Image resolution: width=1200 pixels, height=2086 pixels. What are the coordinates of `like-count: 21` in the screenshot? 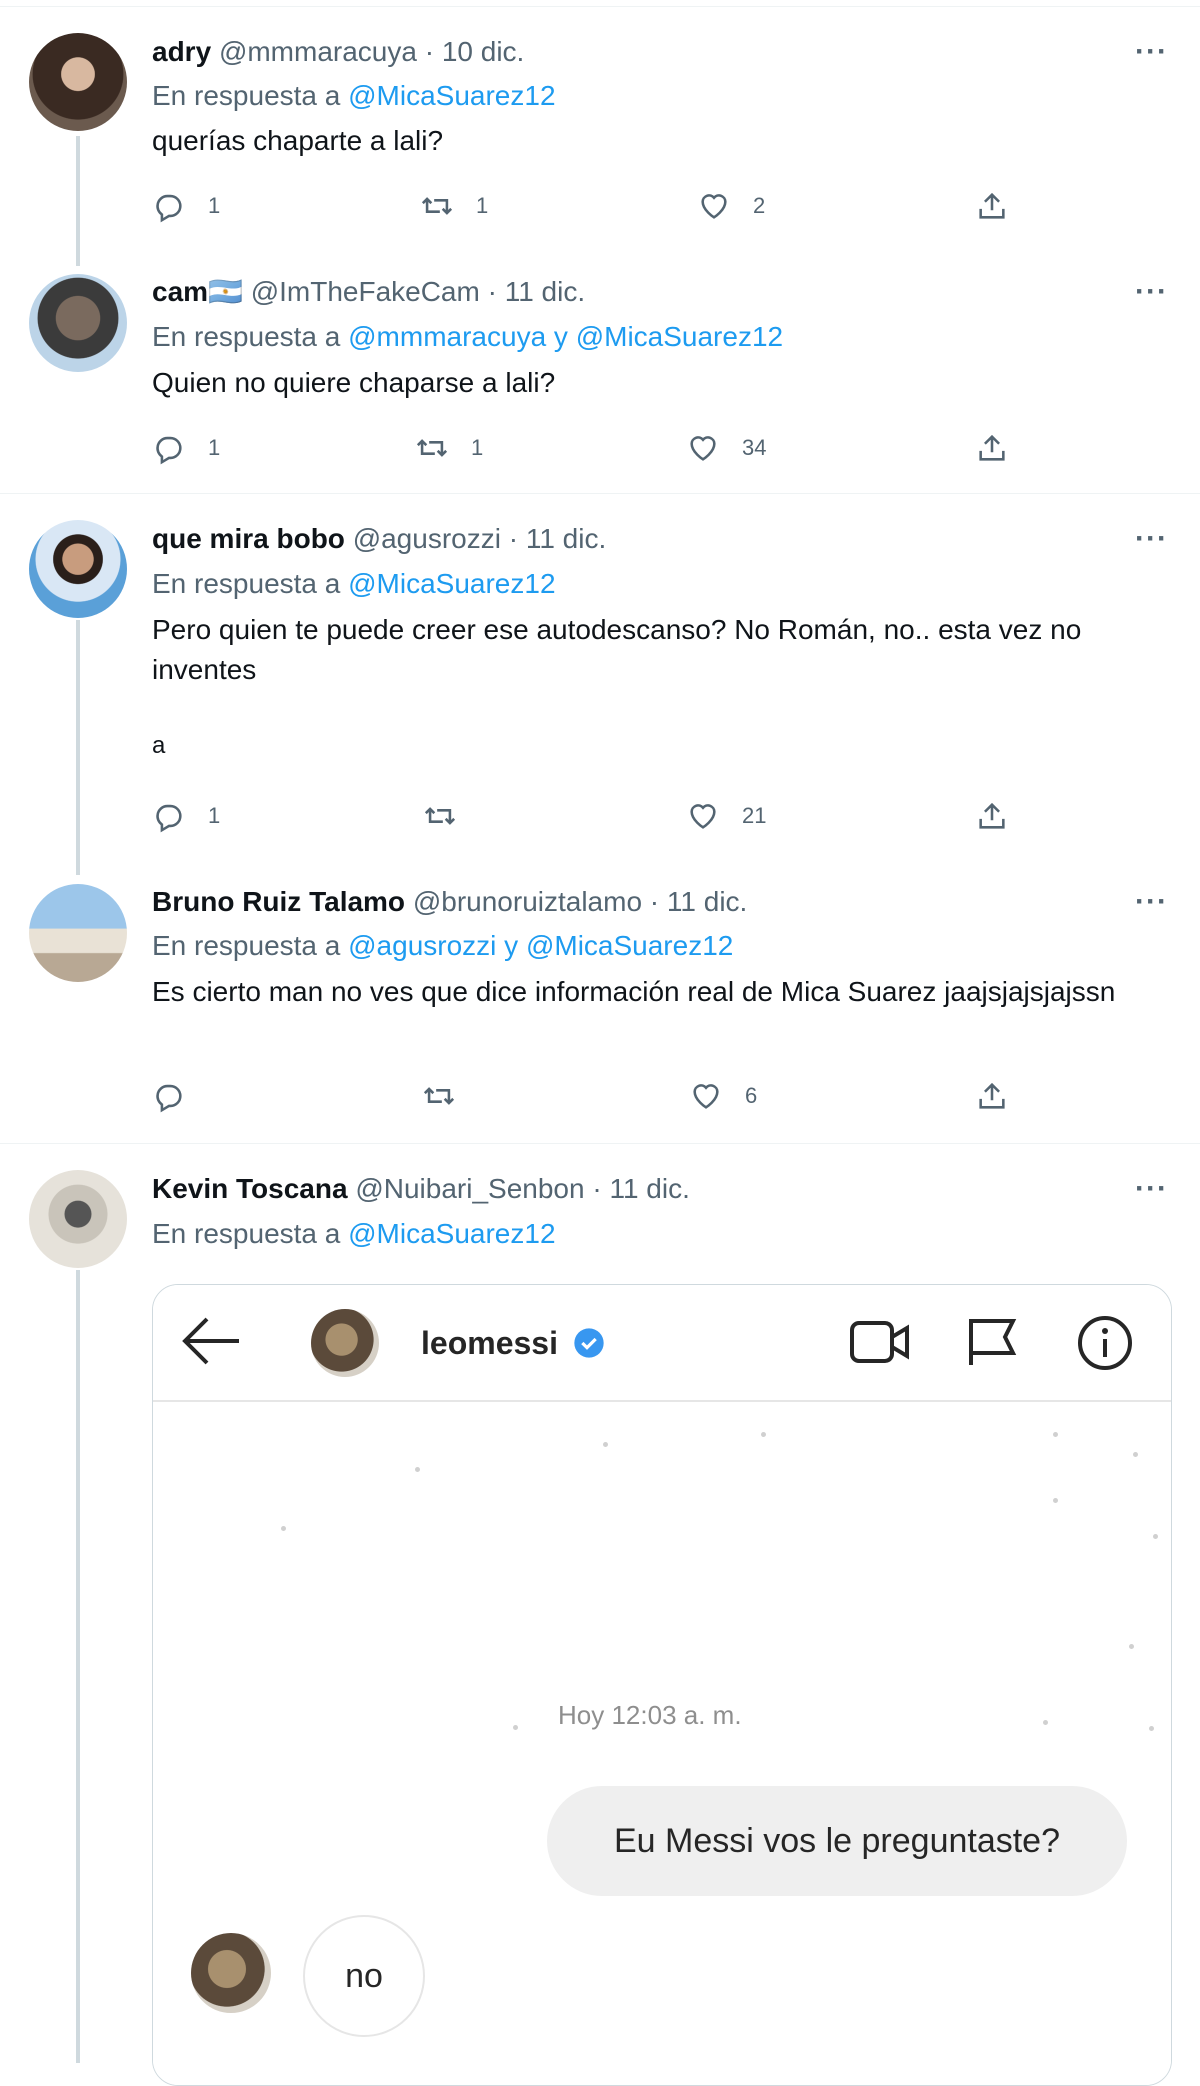 It's located at (754, 815).